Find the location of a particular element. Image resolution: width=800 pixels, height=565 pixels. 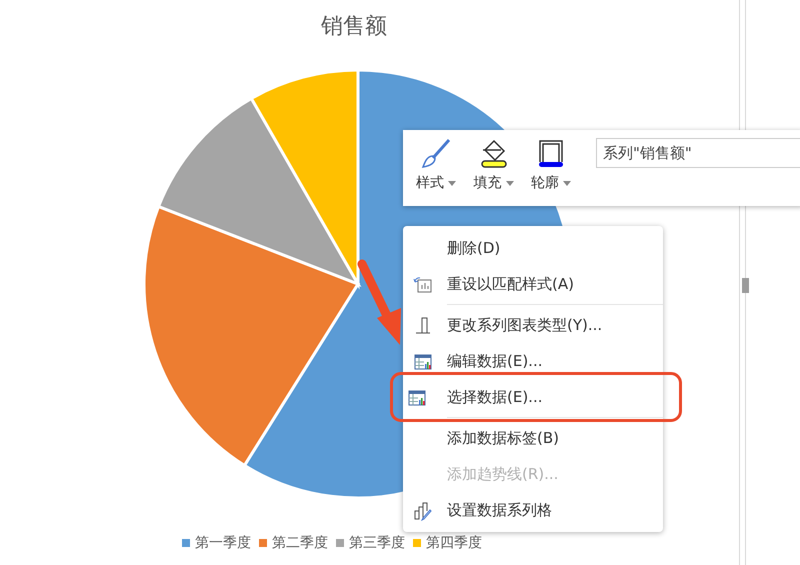

legend-label: 第二季度 is located at coordinates (300, 543).